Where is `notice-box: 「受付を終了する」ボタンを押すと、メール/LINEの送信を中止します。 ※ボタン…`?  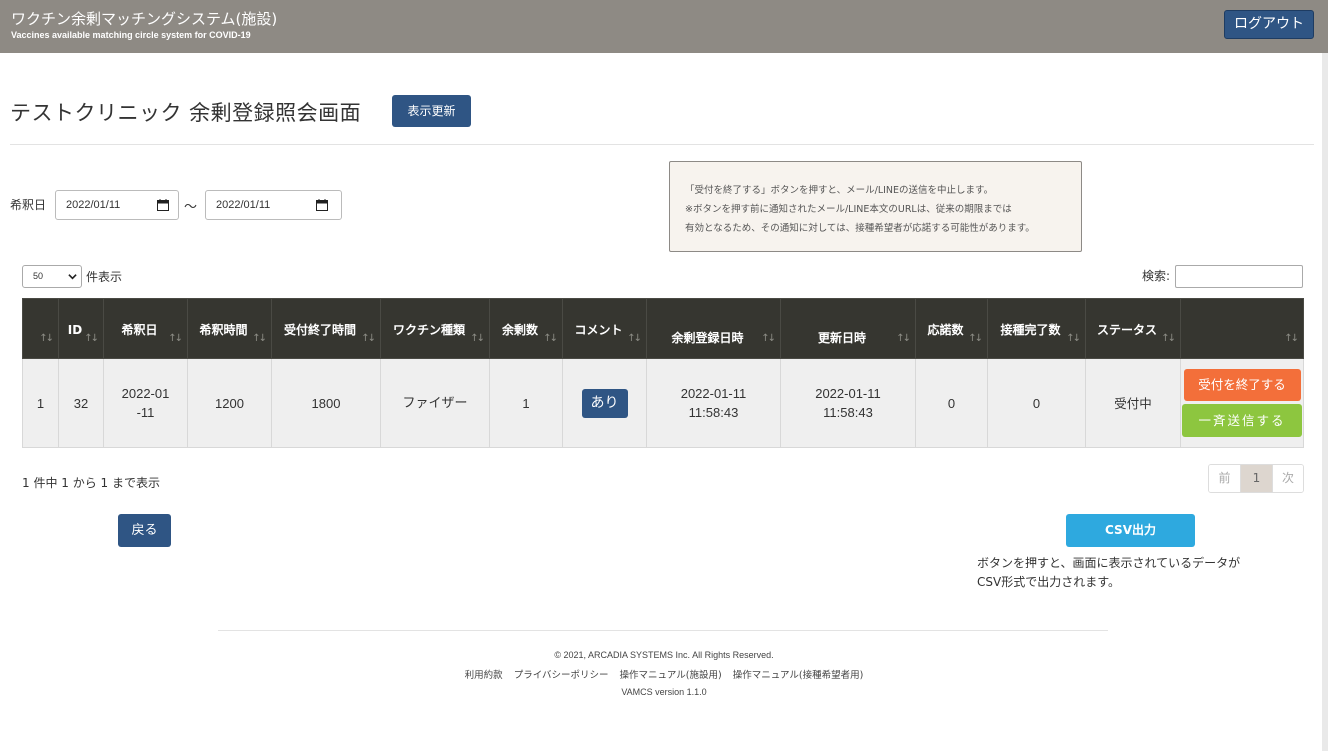 notice-box: 「受付を終了する」ボタンを押すと、メール/LINEの送信を中止します。 ※ボタン… is located at coordinates (875, 206).